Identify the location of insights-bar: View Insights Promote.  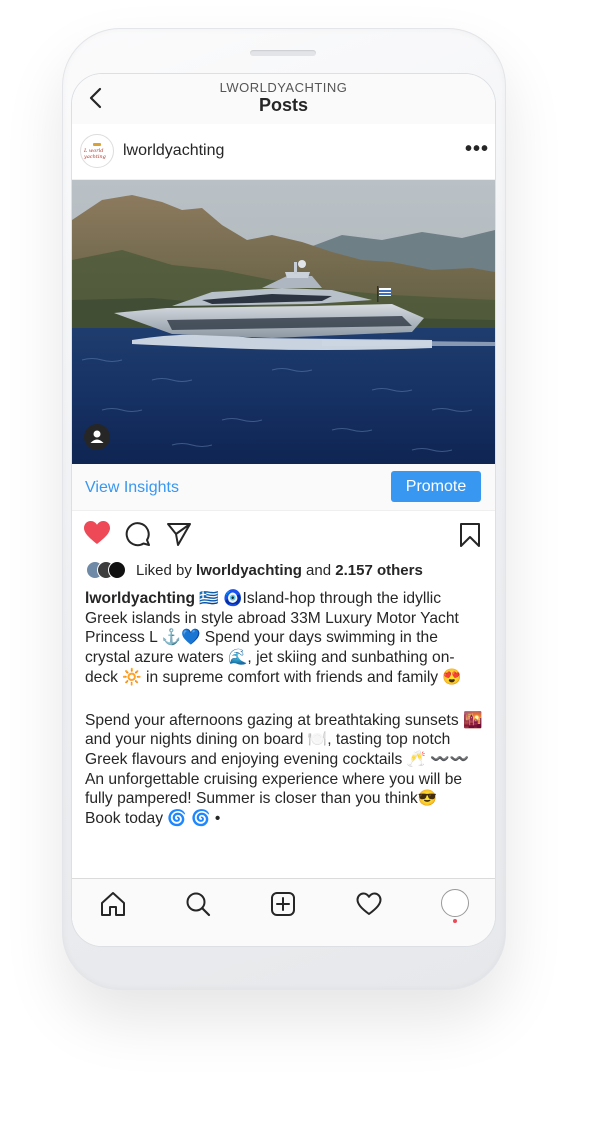
(283, 487).